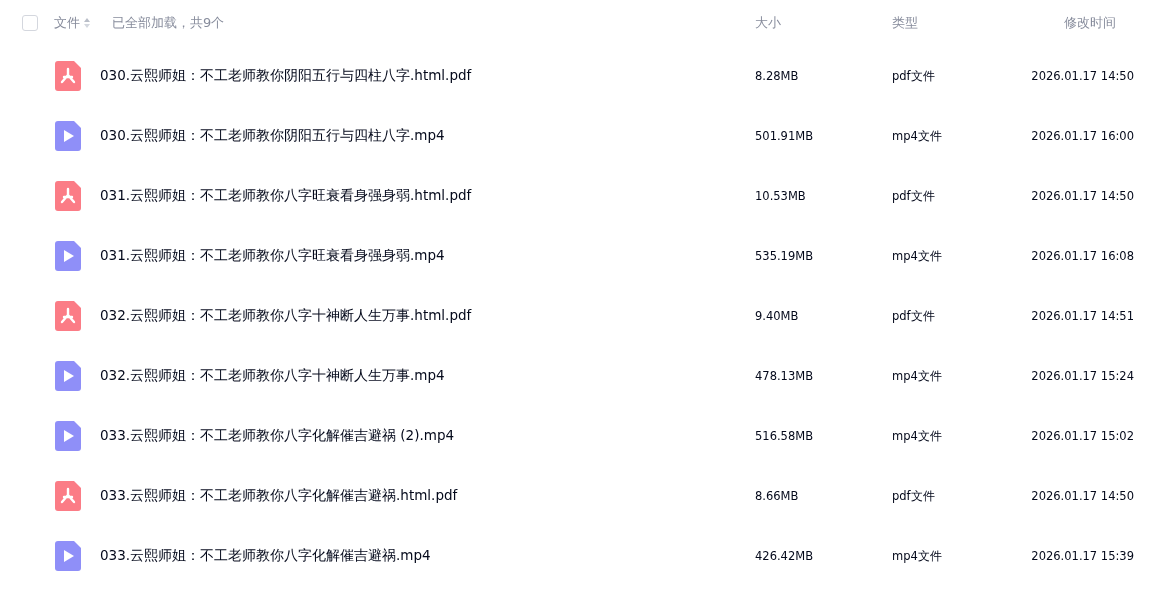  Describe the element at coordinates (777, 76) in the screenshot. I see `file-size: 8.28MB` at that location.